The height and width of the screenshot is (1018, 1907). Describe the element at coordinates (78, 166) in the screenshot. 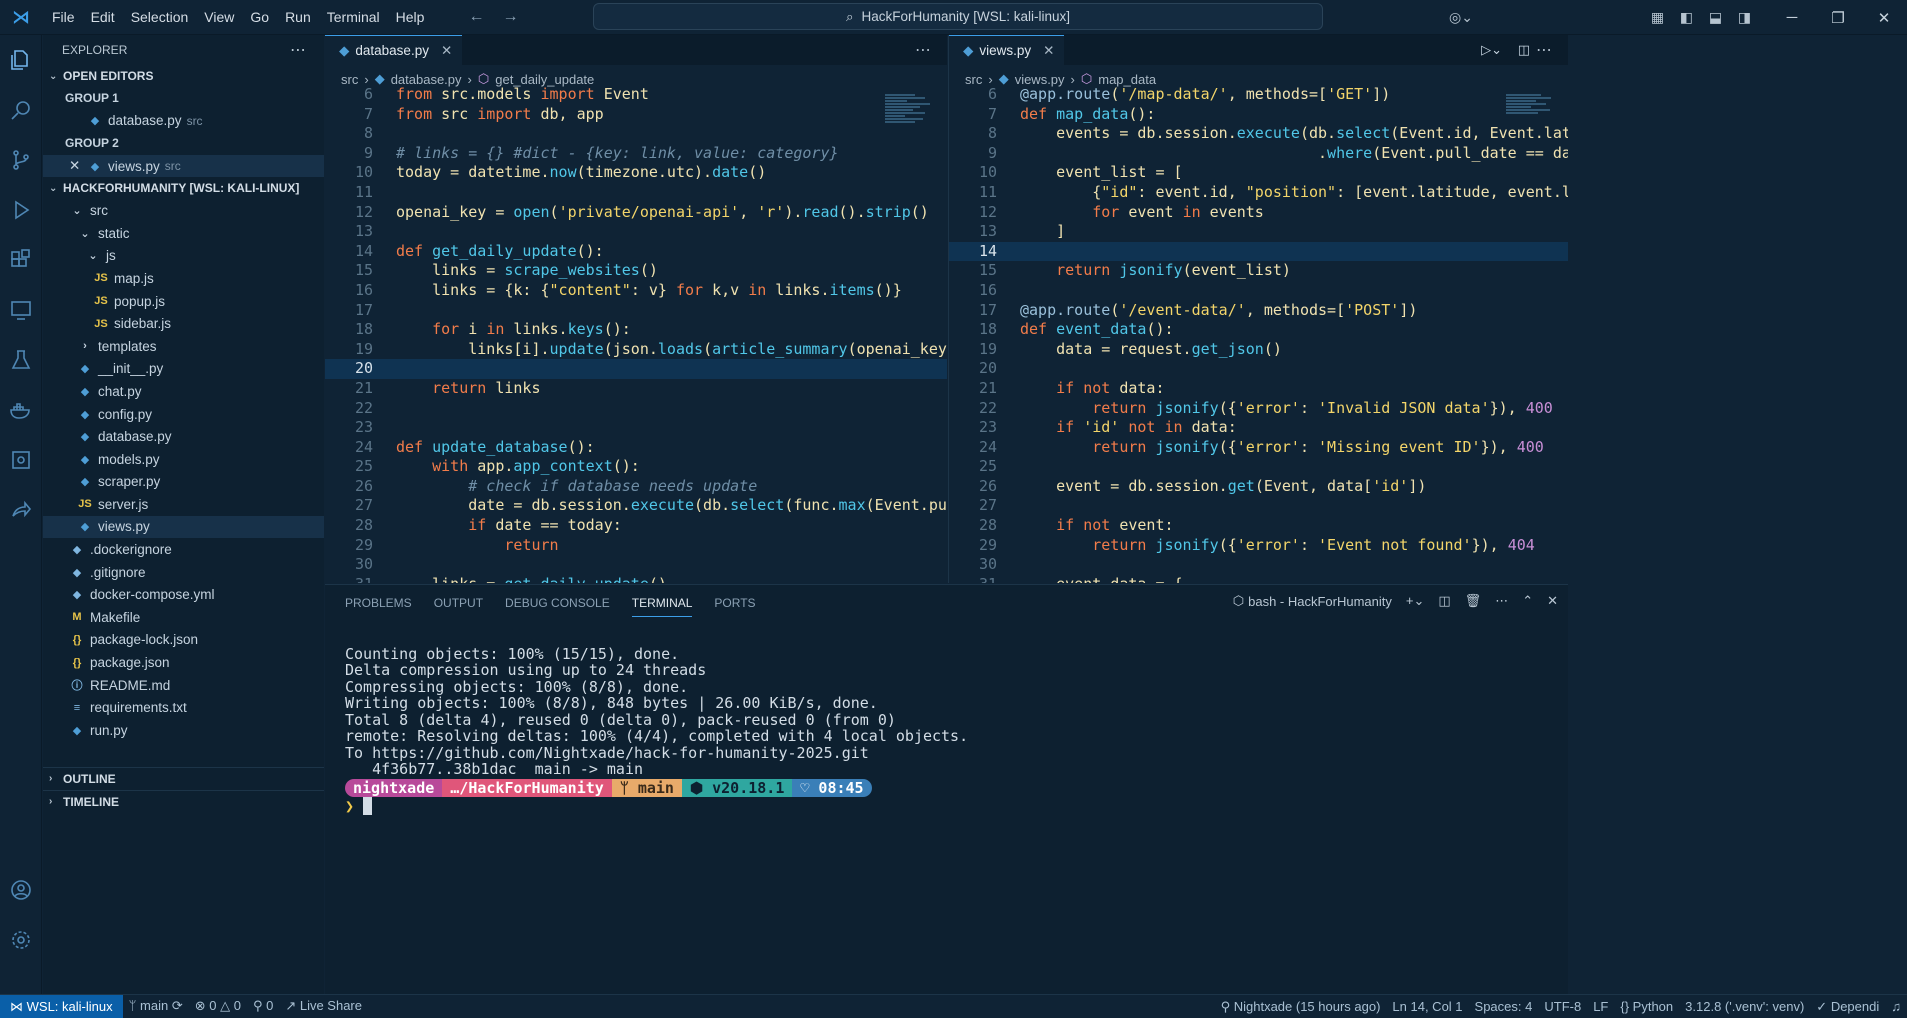

I see `close-icon: ✕` at that location.